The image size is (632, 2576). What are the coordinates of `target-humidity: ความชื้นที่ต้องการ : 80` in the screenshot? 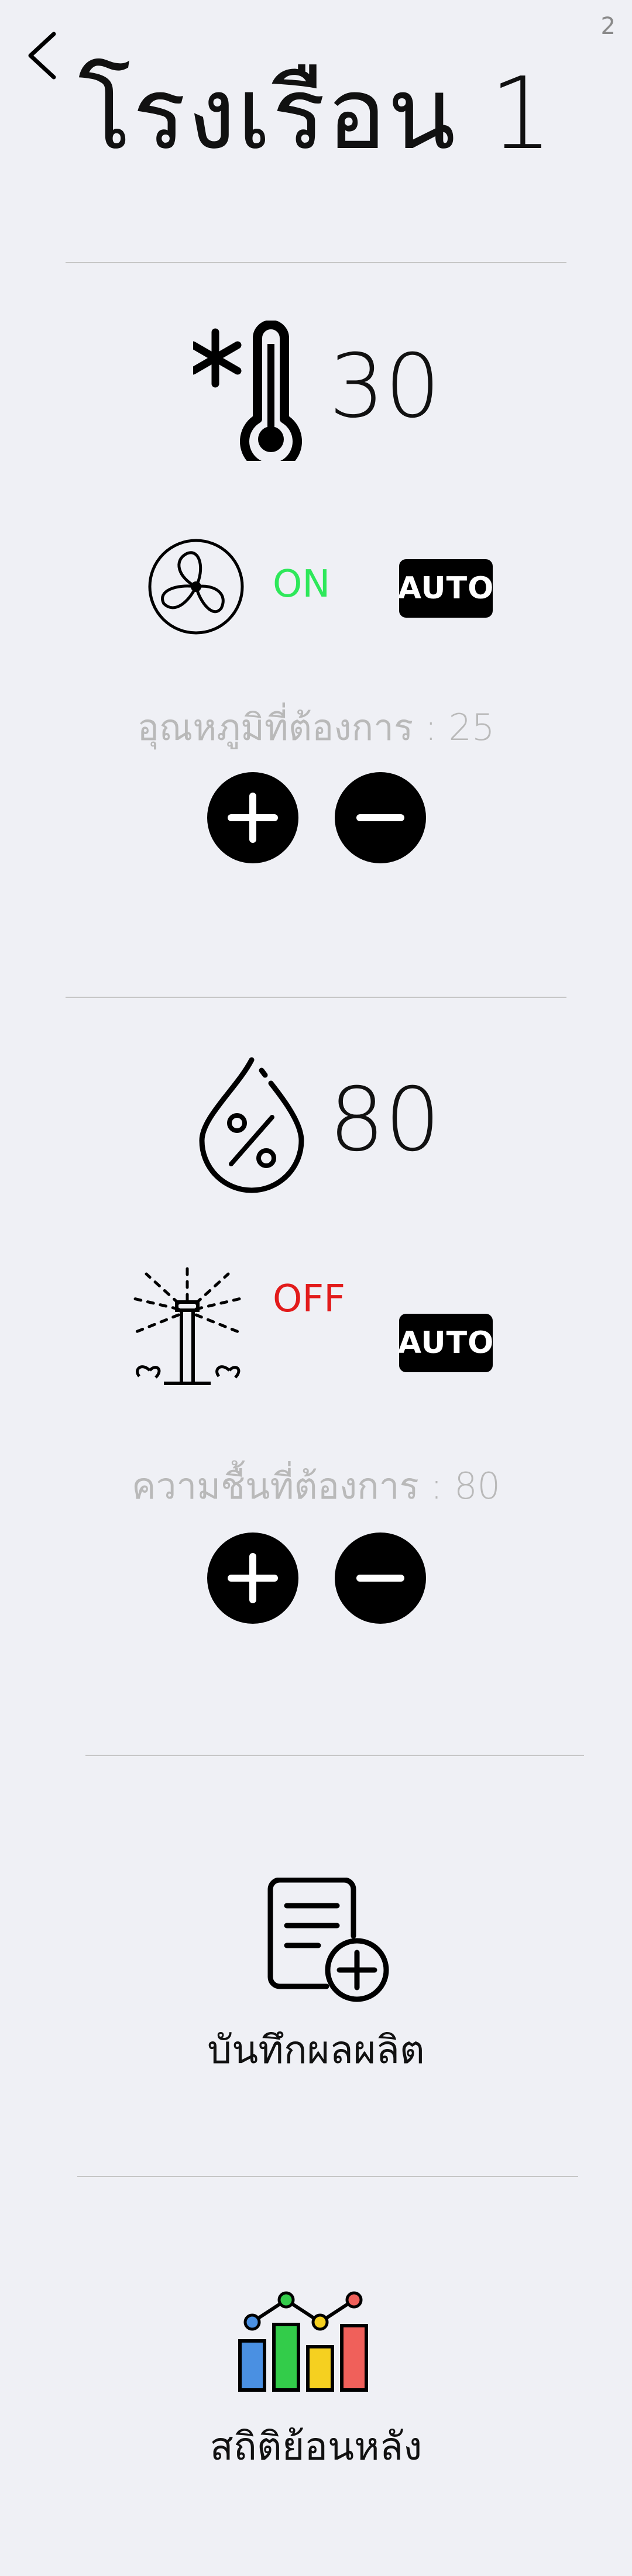 It's located at (316, 1486).